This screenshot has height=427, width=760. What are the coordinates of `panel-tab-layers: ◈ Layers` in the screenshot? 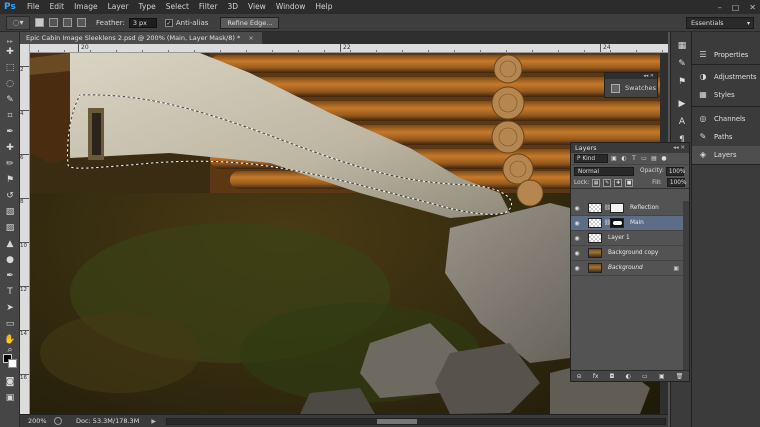 It's located at (726, 155).